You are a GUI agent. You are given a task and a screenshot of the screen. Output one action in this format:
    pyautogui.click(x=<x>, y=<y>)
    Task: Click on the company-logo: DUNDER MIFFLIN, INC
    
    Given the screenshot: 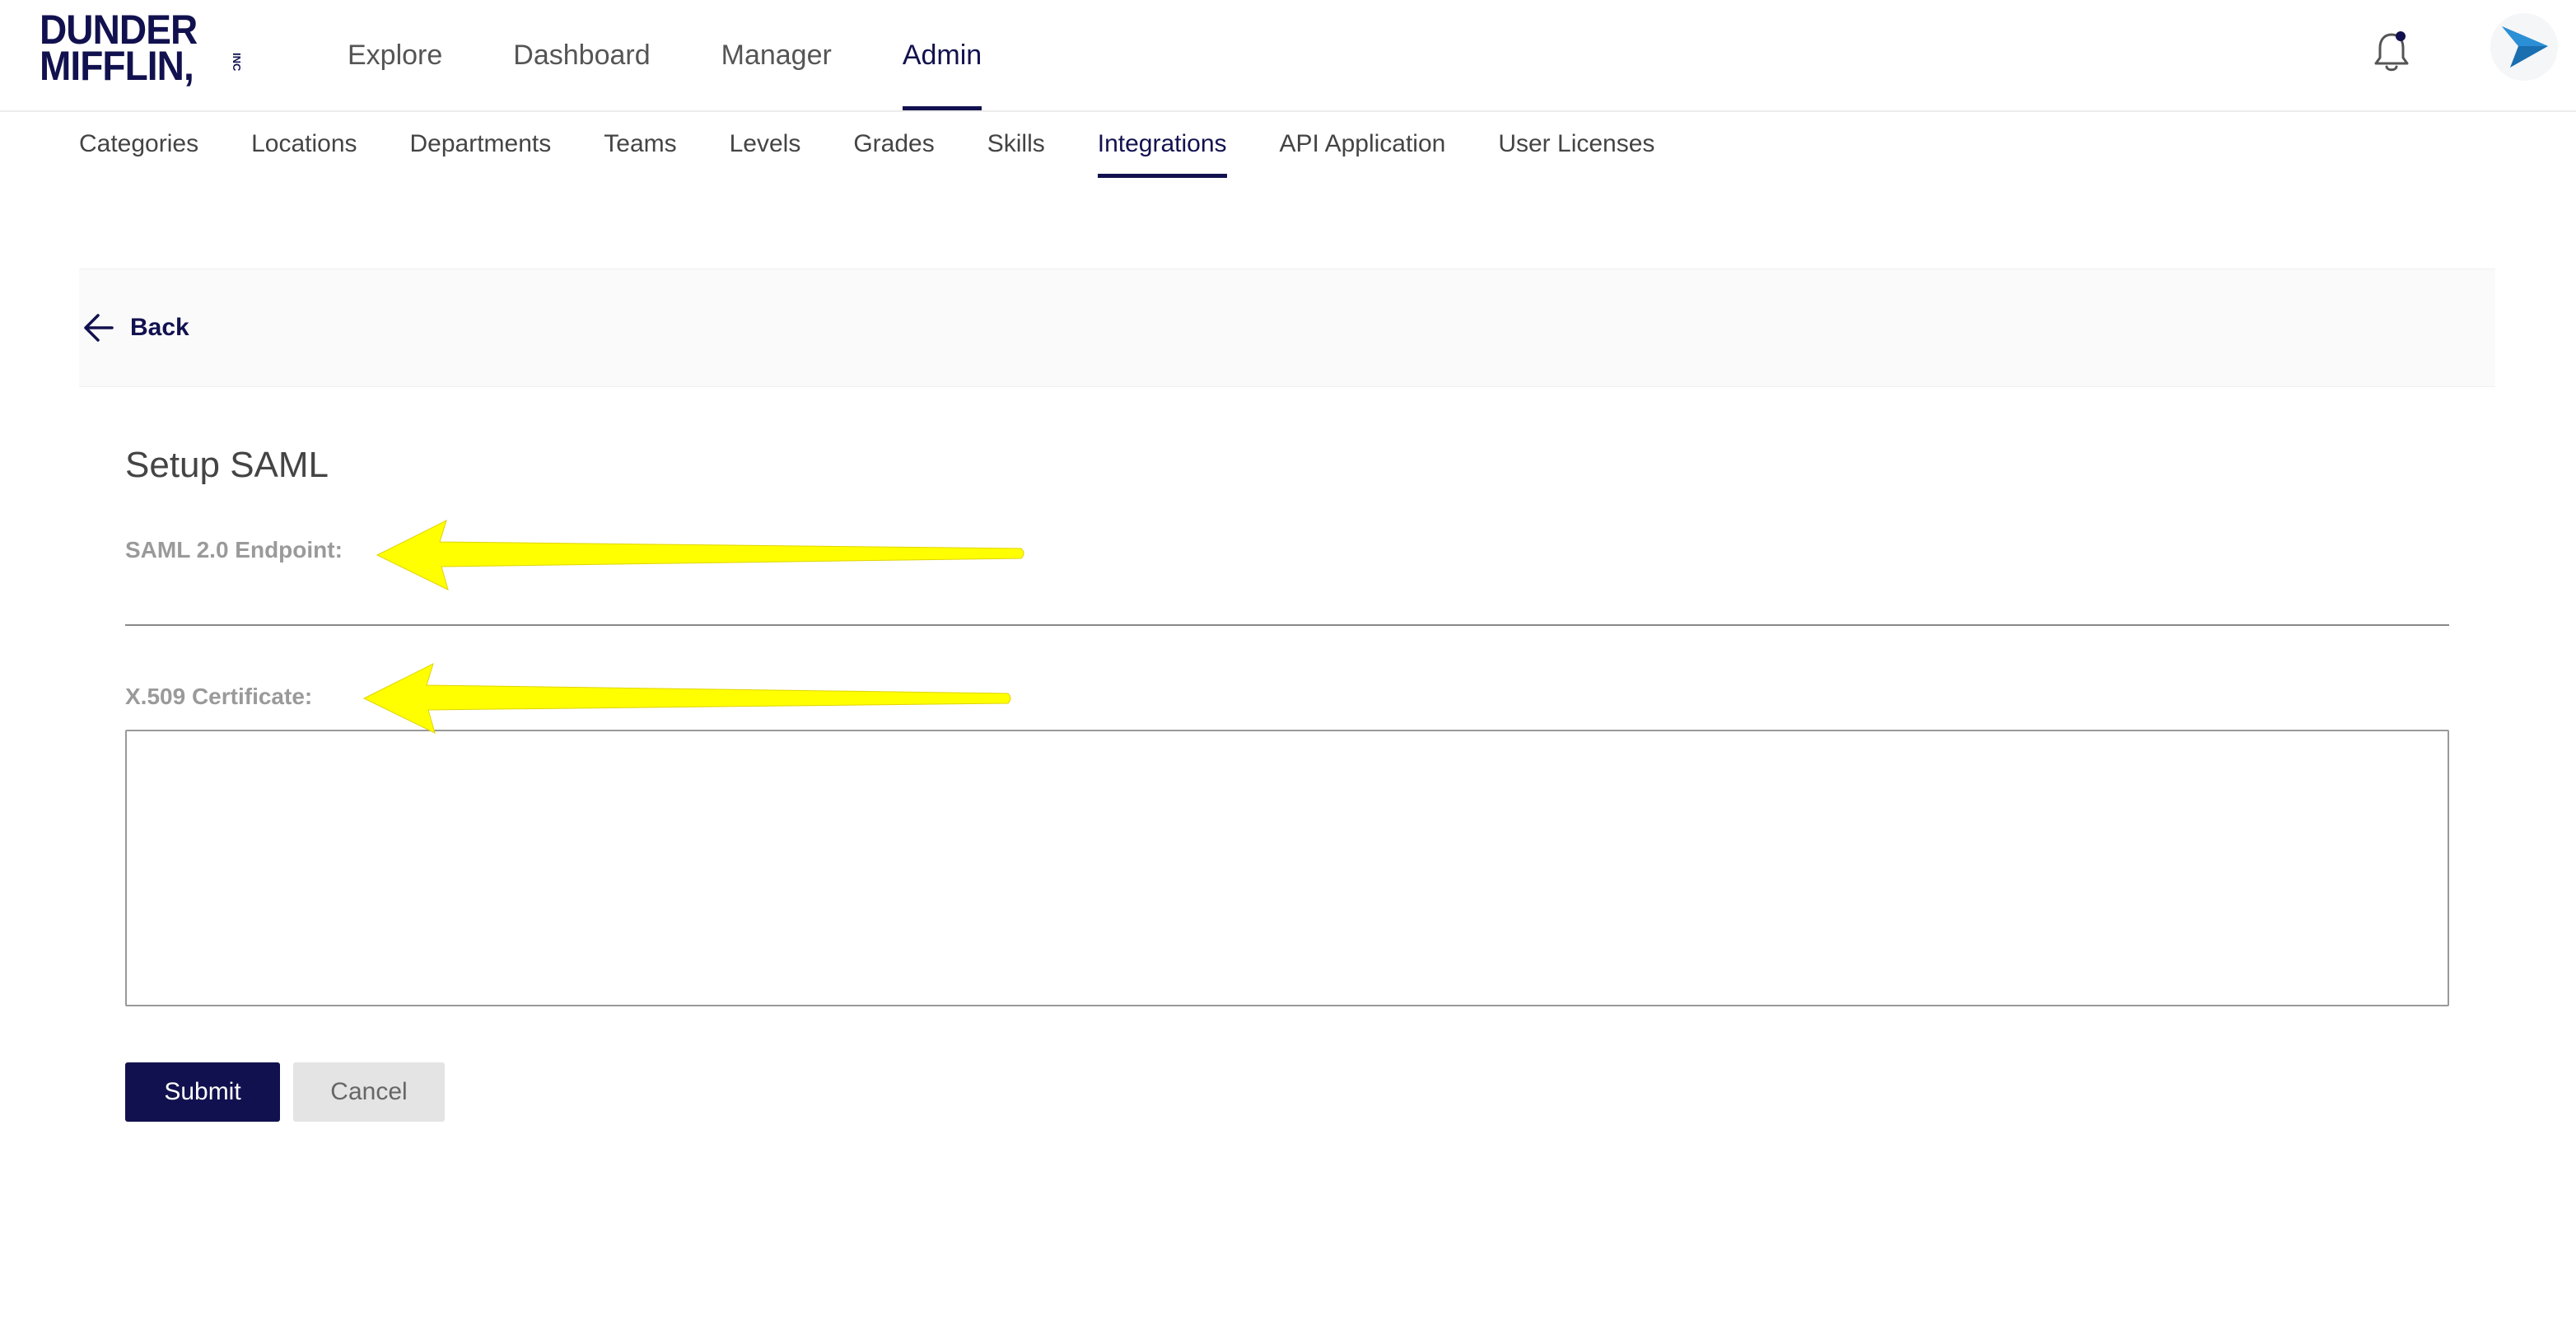 What is the action you would take?
    pyautogui.click(x=141, y=49)
    